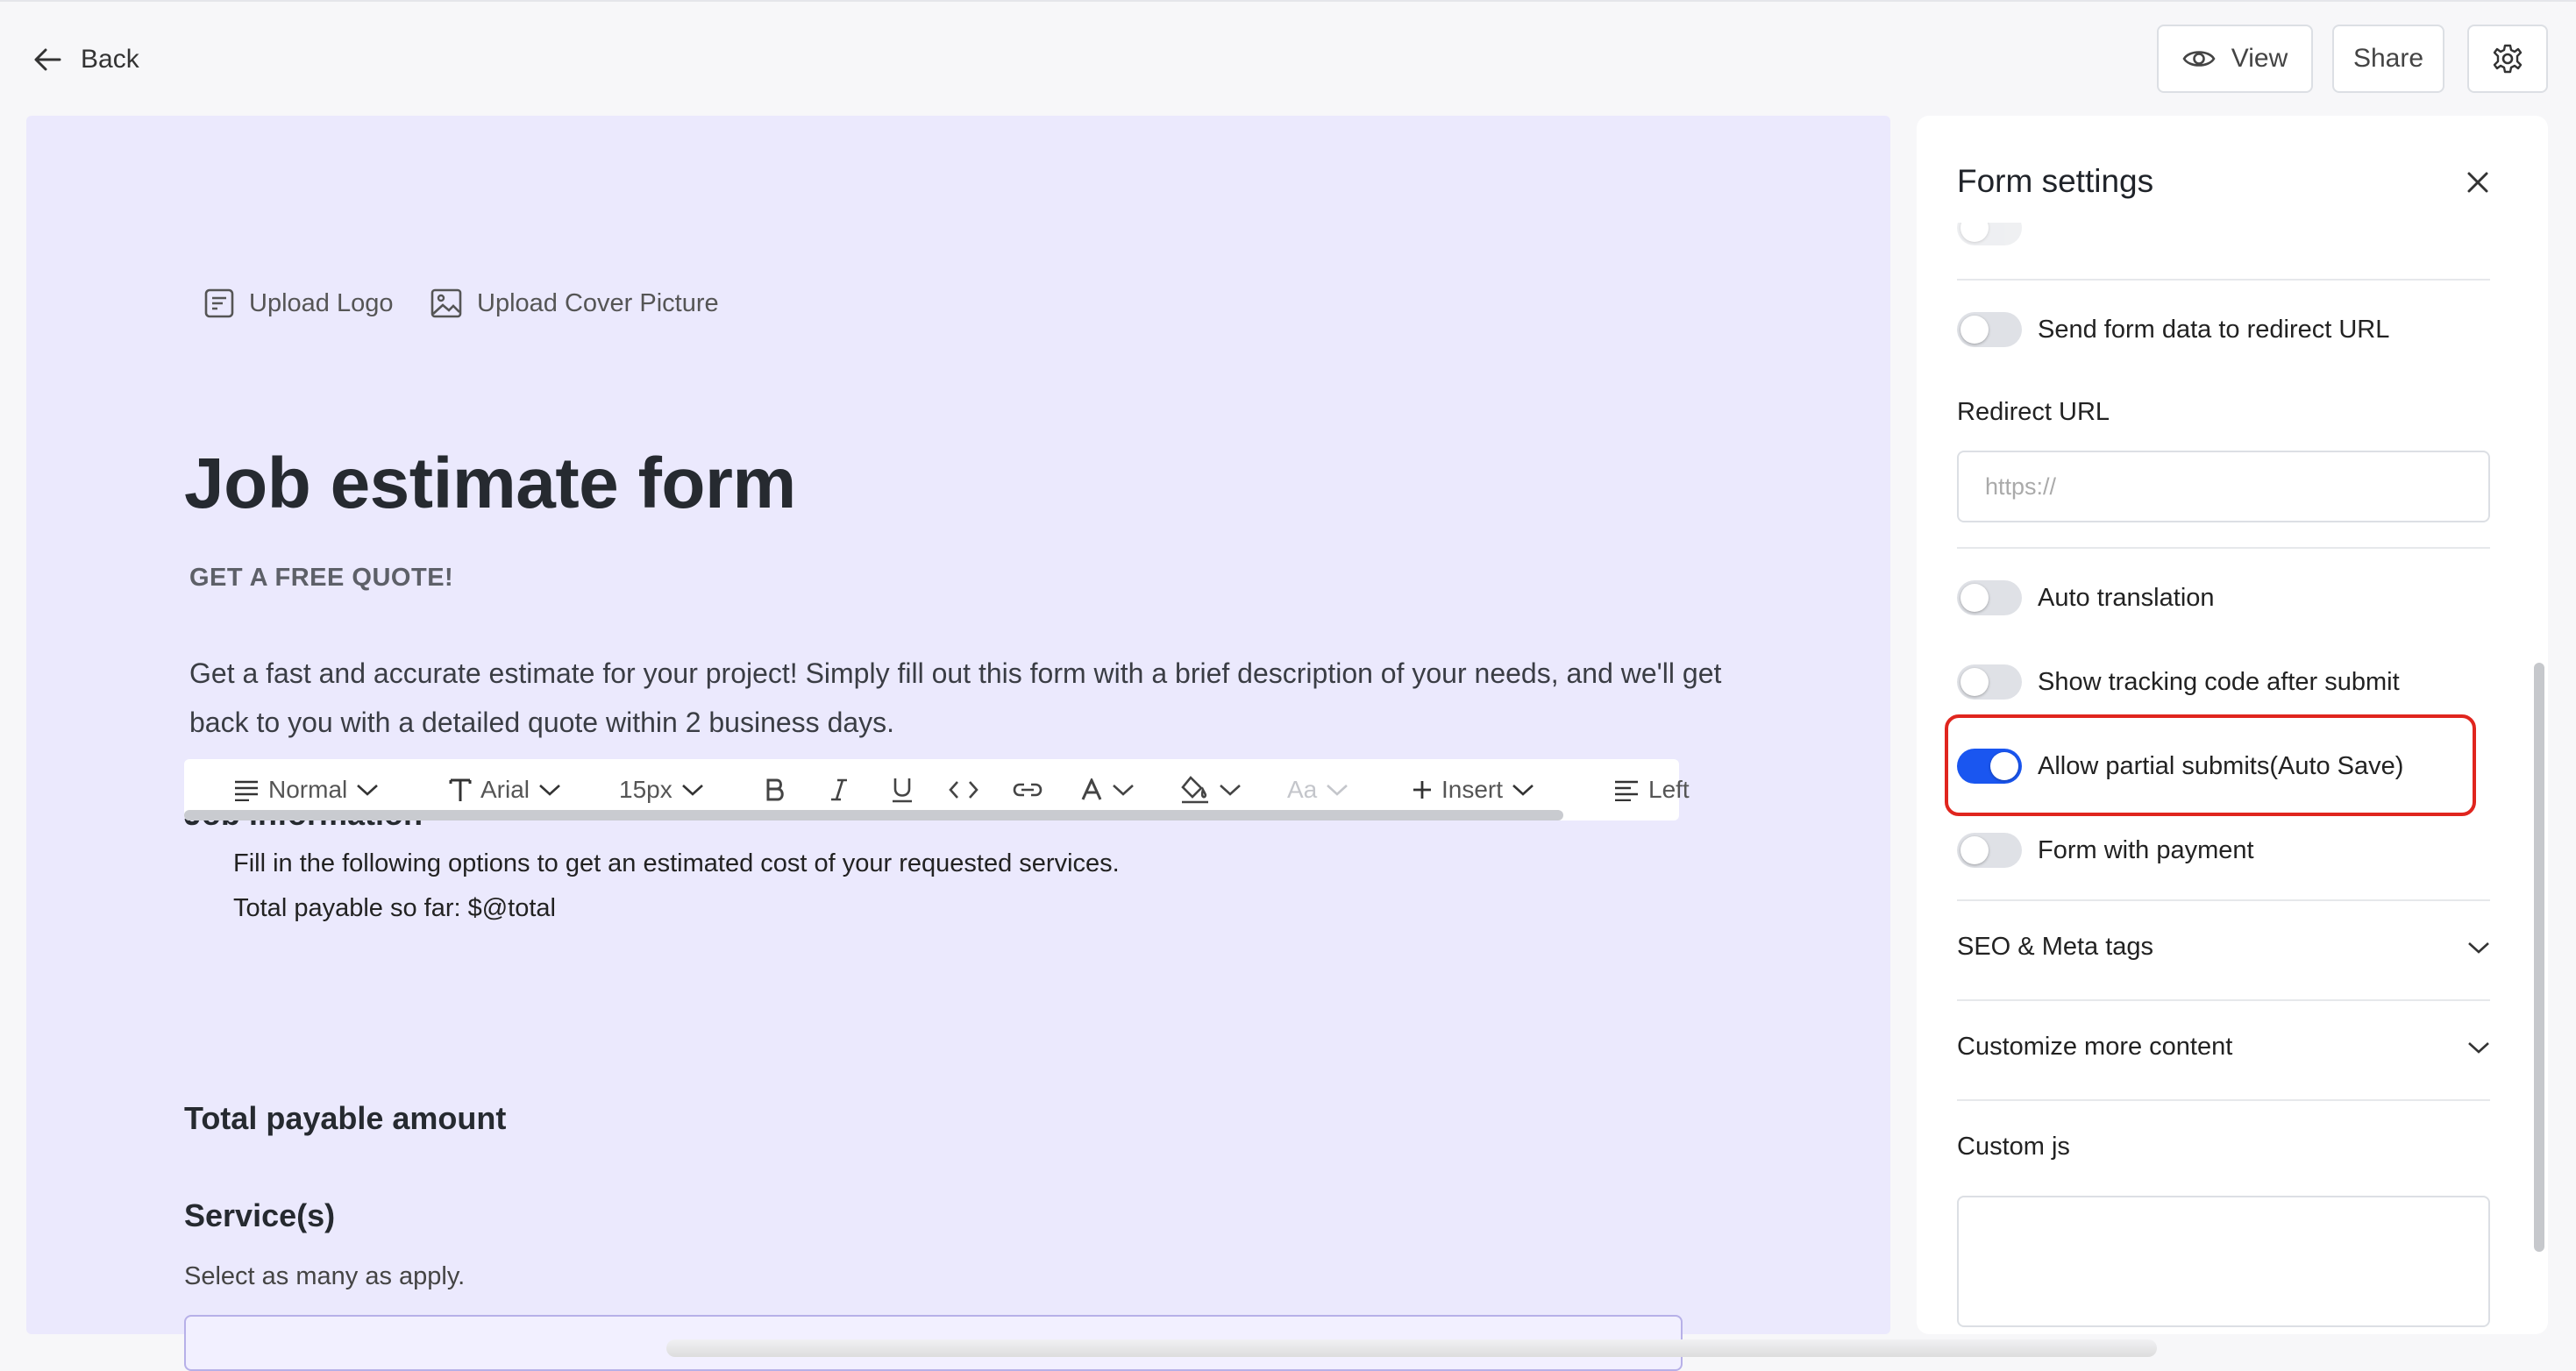 Image resolution: width=2576 pixels, height=1371 pixels. Describe the element at coordinates (2199, 59) in the screenshot. I see `eye-icon` at that location.